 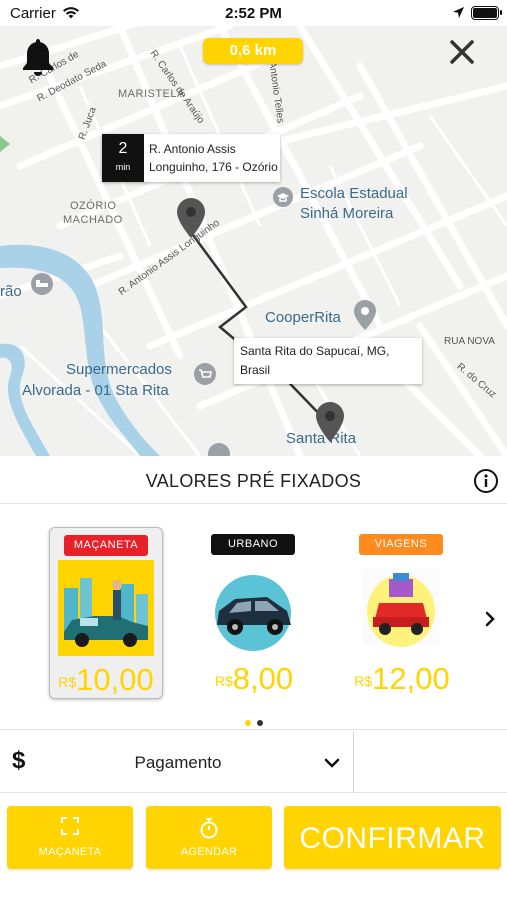 I want to click on agendar-button-label: AGENDAR, so click(x=209, y=852).